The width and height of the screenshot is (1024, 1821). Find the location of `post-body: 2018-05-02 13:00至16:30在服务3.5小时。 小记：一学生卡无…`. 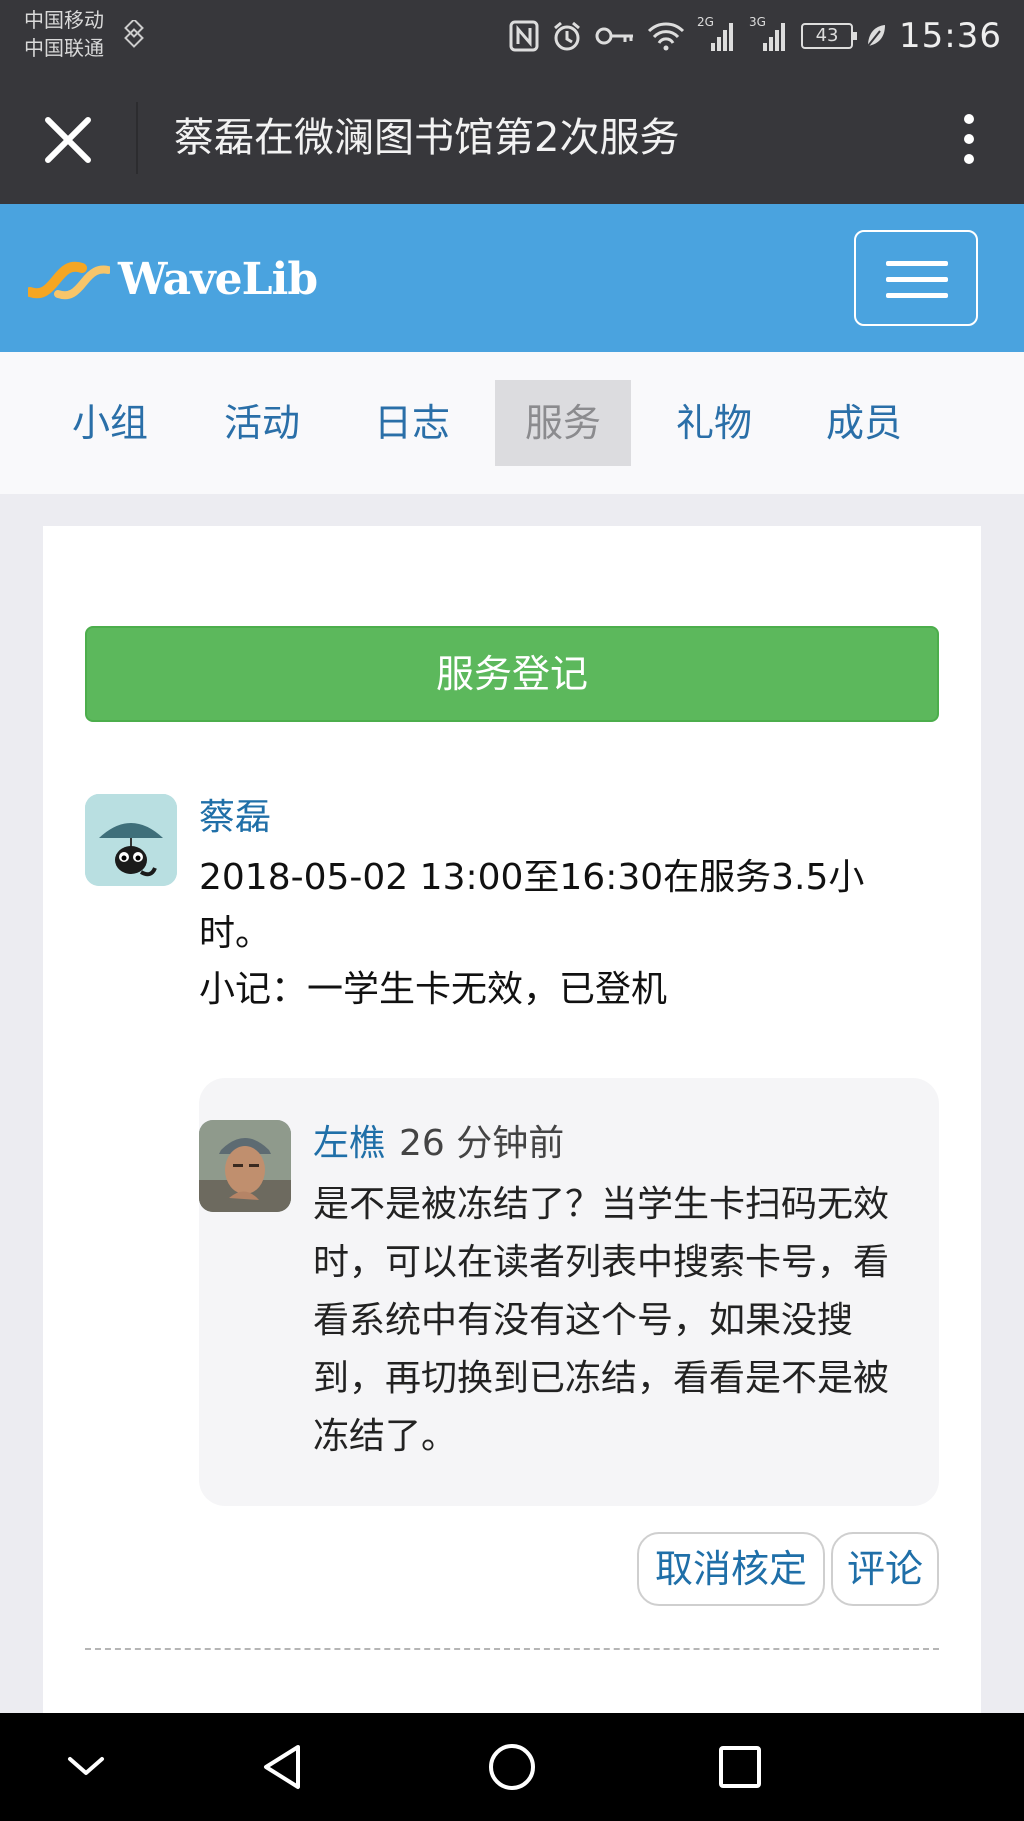

post-body: 2018-05-02 13:00至16:30在服务3.5小时。 小记：一学生卡无… is located at coordinates (549, 934).